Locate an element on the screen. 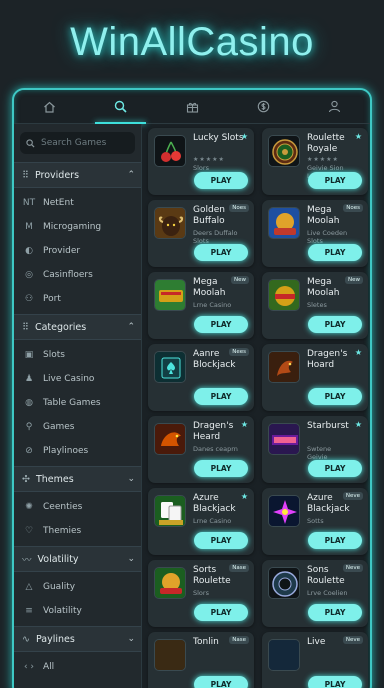 The image size is (384, 688). game-card: Golden Buffalo Deers Duffalo Slots Noes PLAY is located at coordinates (201, 233).